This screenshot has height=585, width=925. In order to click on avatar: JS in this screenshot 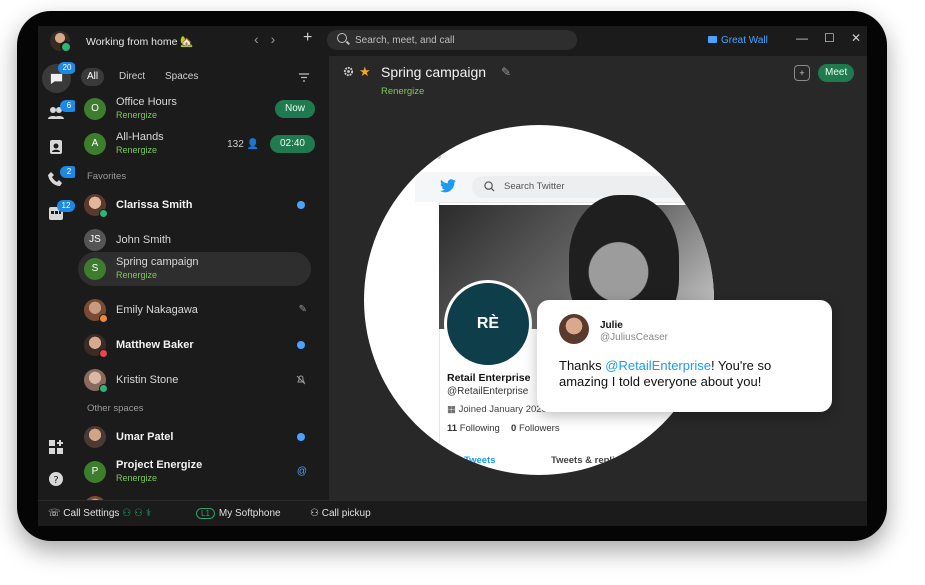, I will do `click(95, 240)`.